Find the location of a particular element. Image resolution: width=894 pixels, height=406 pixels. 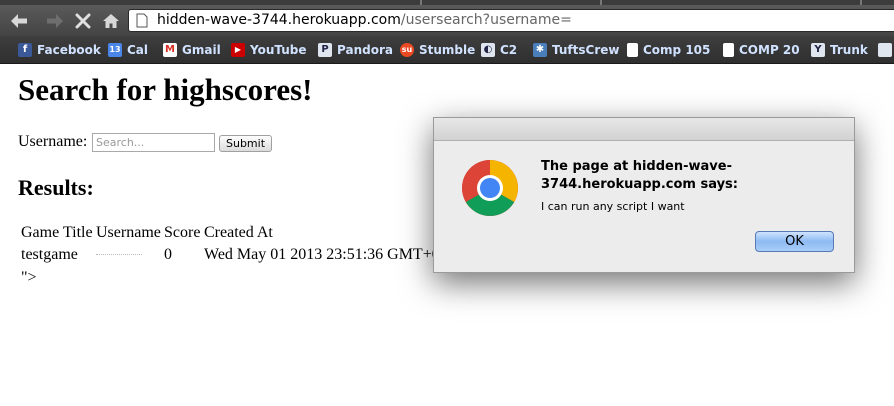

page-title: Search for highscores! is located at coordinates (165, 89).